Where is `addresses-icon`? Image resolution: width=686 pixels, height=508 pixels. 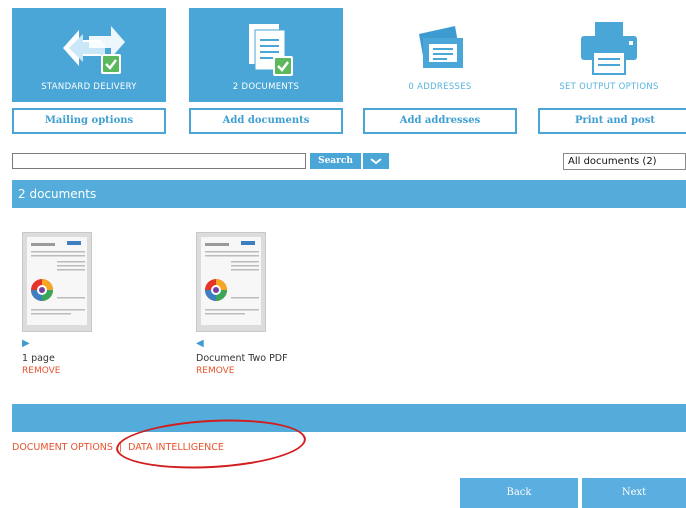
addresses-icon is located at coordinates (441, 47).